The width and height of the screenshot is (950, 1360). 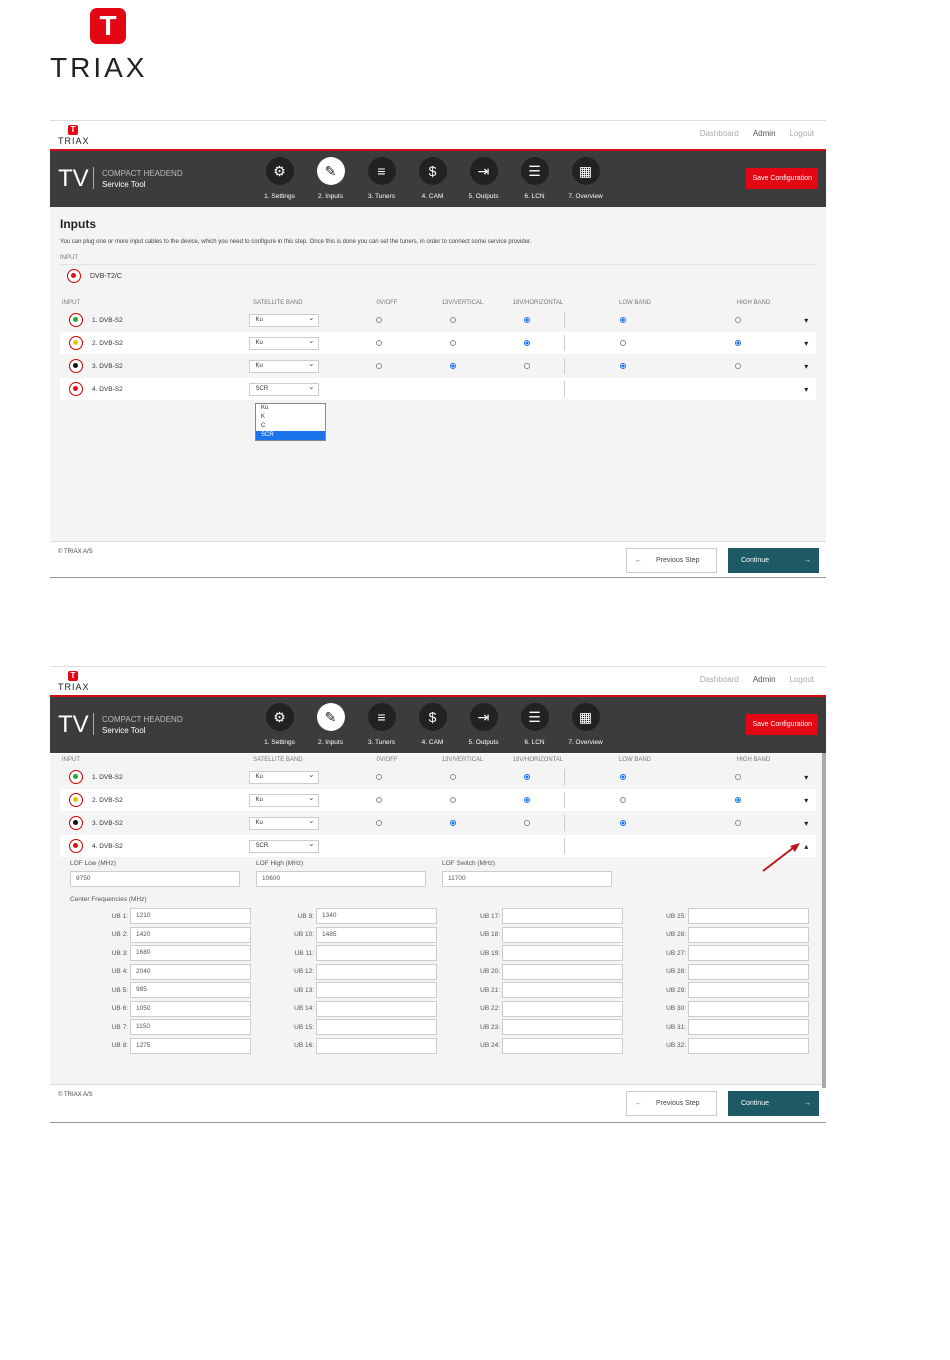 What do you see at coordinates (190, 1027) in the screenshot?
I see `ub-input: 1150` at bounding box center [190, 1027].